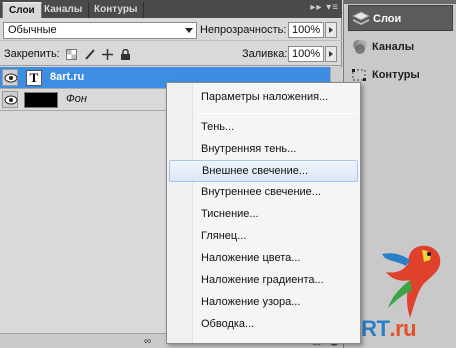 This screenshot has width=456, height=348. I want to click on link-layers-icon: ∞, so click(147, 341).